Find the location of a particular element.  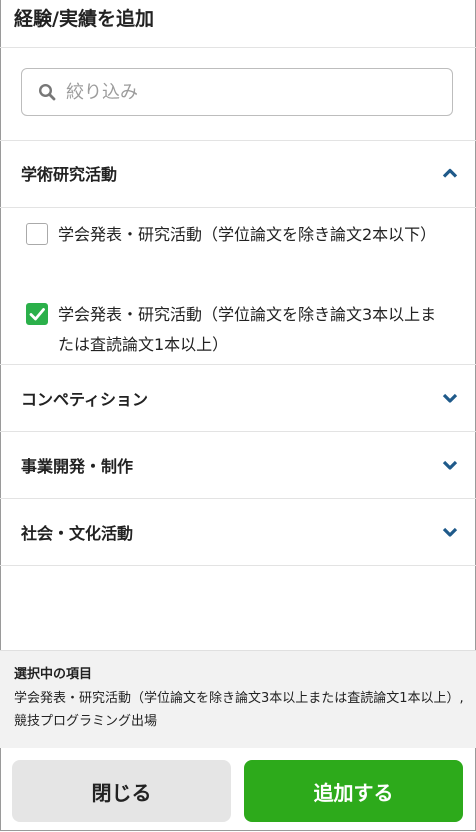

checkbox-label: 学会発表・研究活動（学位論文を除き論文2本以下） is located at coordinates (247, 234).